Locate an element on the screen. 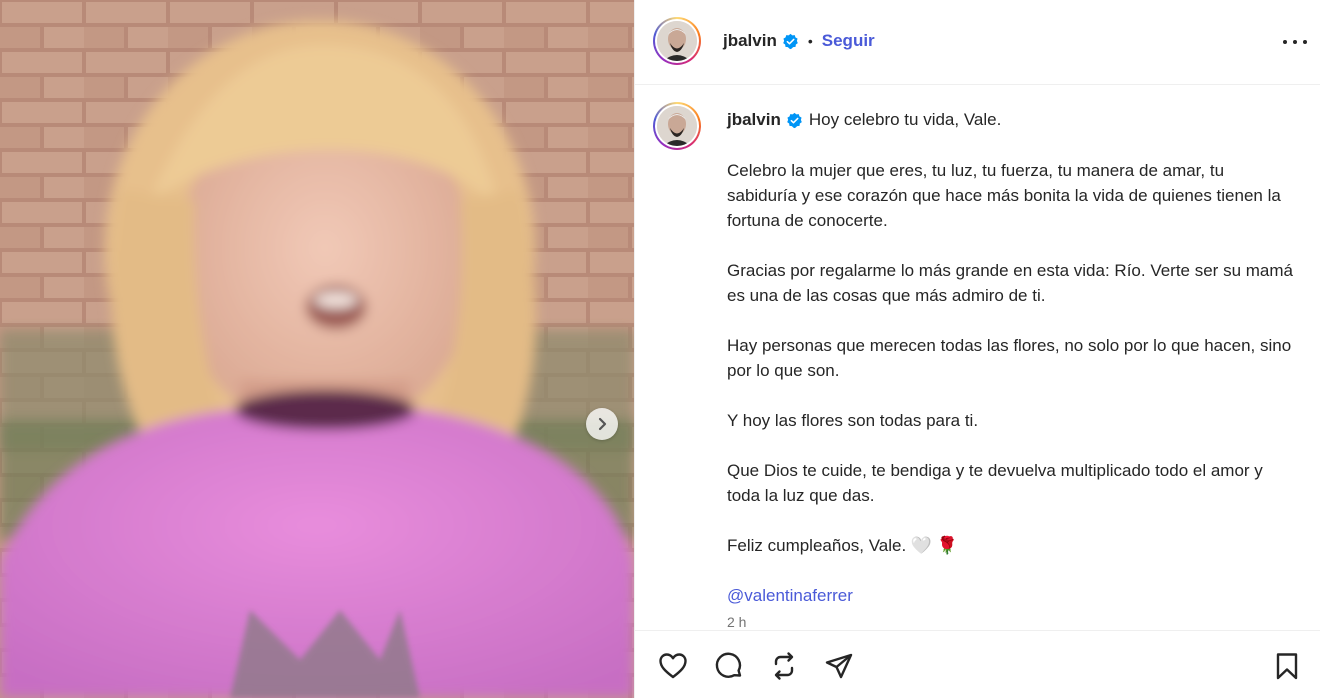 This screenshot has width=1320, height=698. next-image-button is located at coordinates (602, 424).